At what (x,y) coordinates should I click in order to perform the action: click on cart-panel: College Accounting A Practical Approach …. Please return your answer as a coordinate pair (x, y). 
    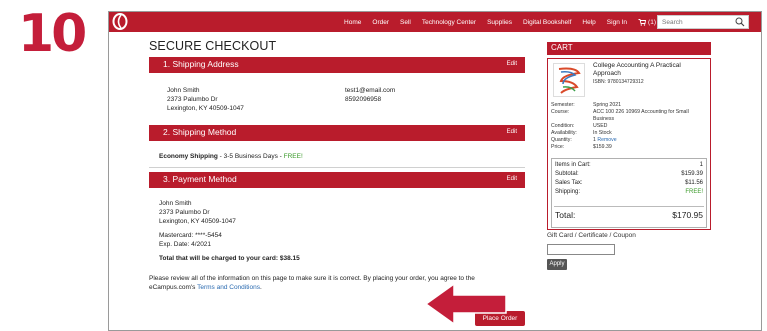
    Looking at the image, I should click on (629, 144).